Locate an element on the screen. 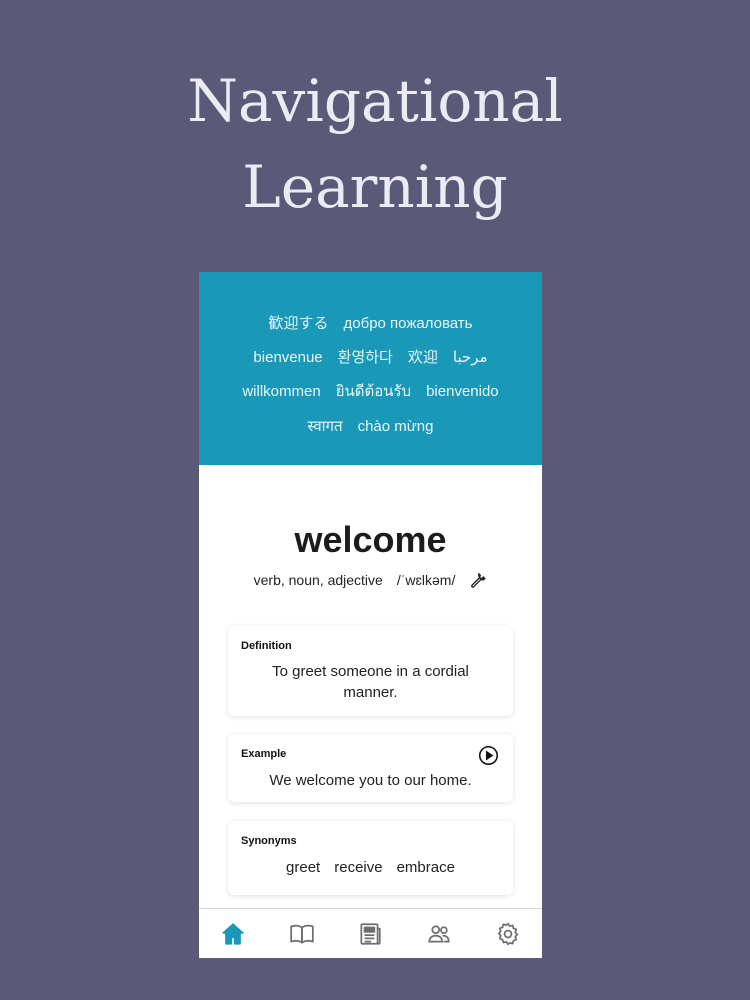 The width and height of the screenshot is (750, 1000). example-card: Example We welcome you to our home. is located at coordinates (370, 768).